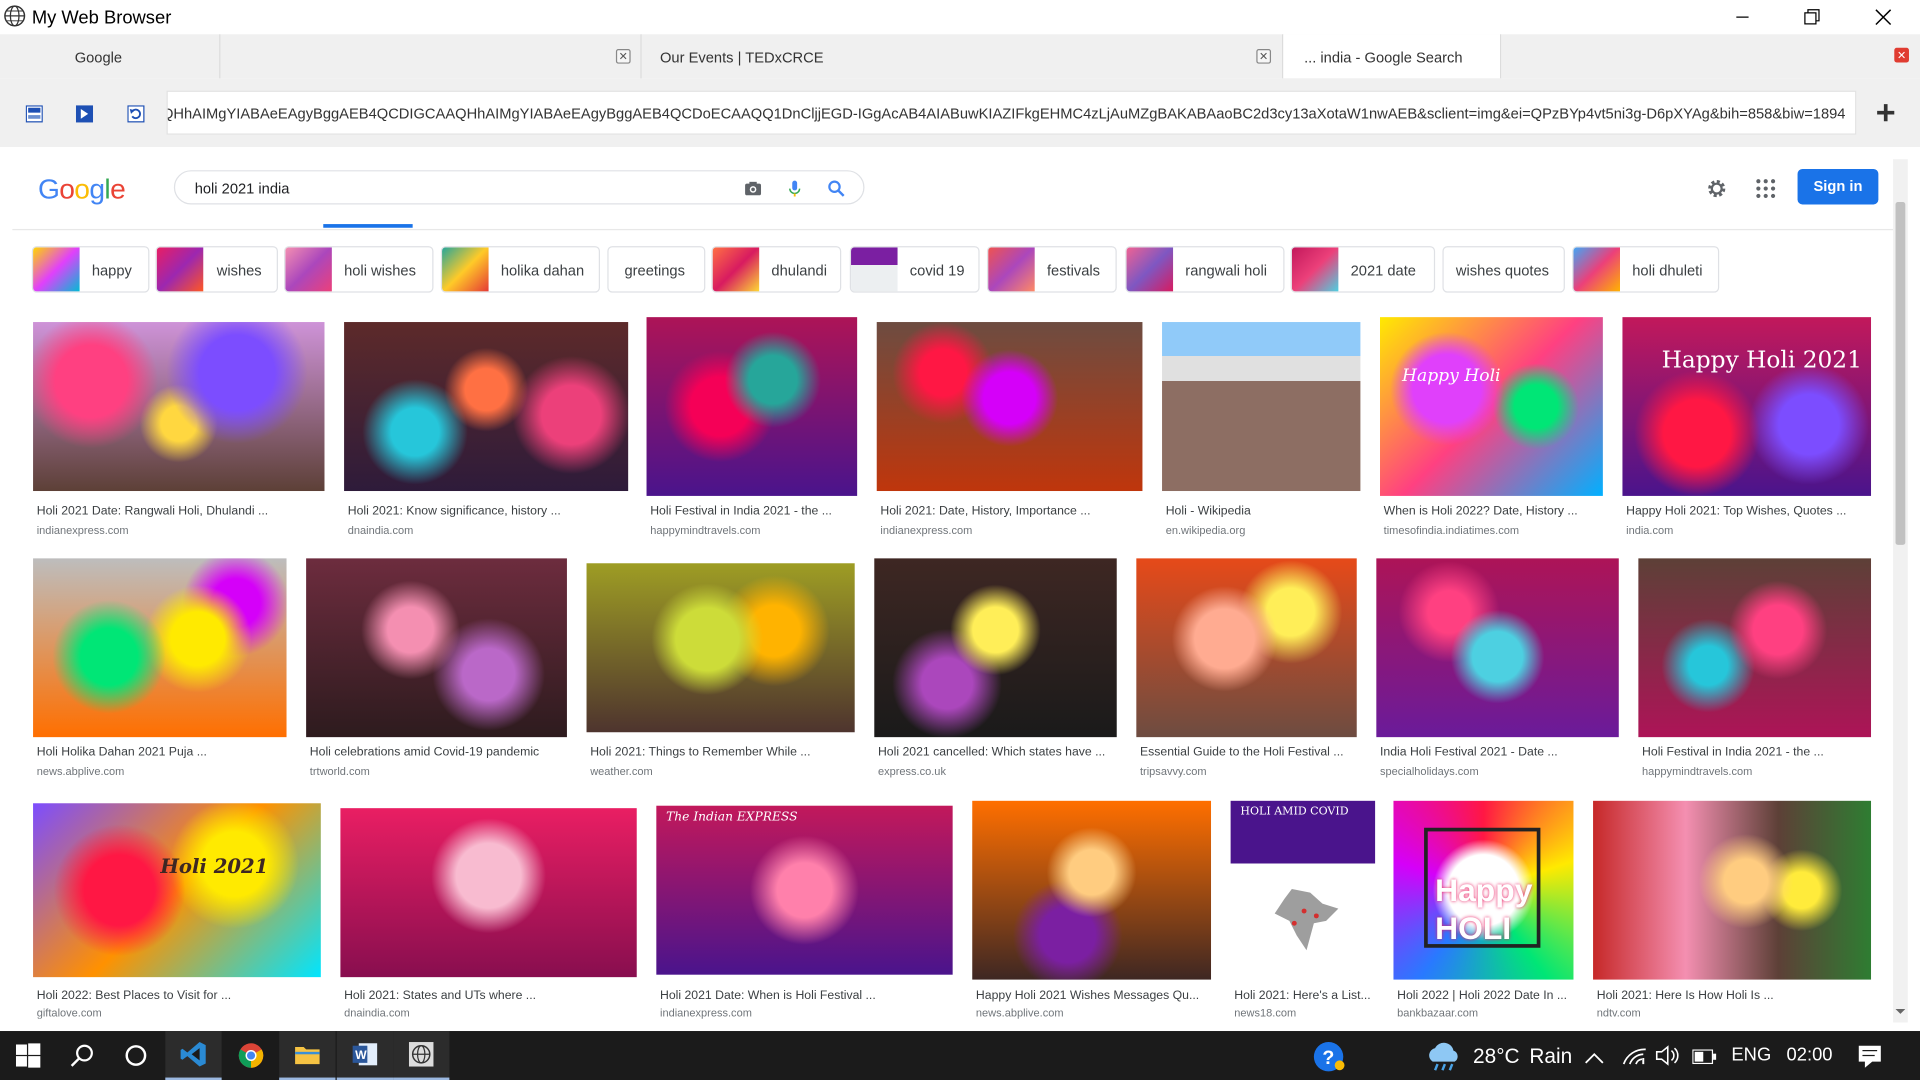 The width and height of the screenshot is (1920, 1080). Describe the element at coordinates (914, 269) in the screenshot. I see `chip-covid-19: covid 19` at that location.